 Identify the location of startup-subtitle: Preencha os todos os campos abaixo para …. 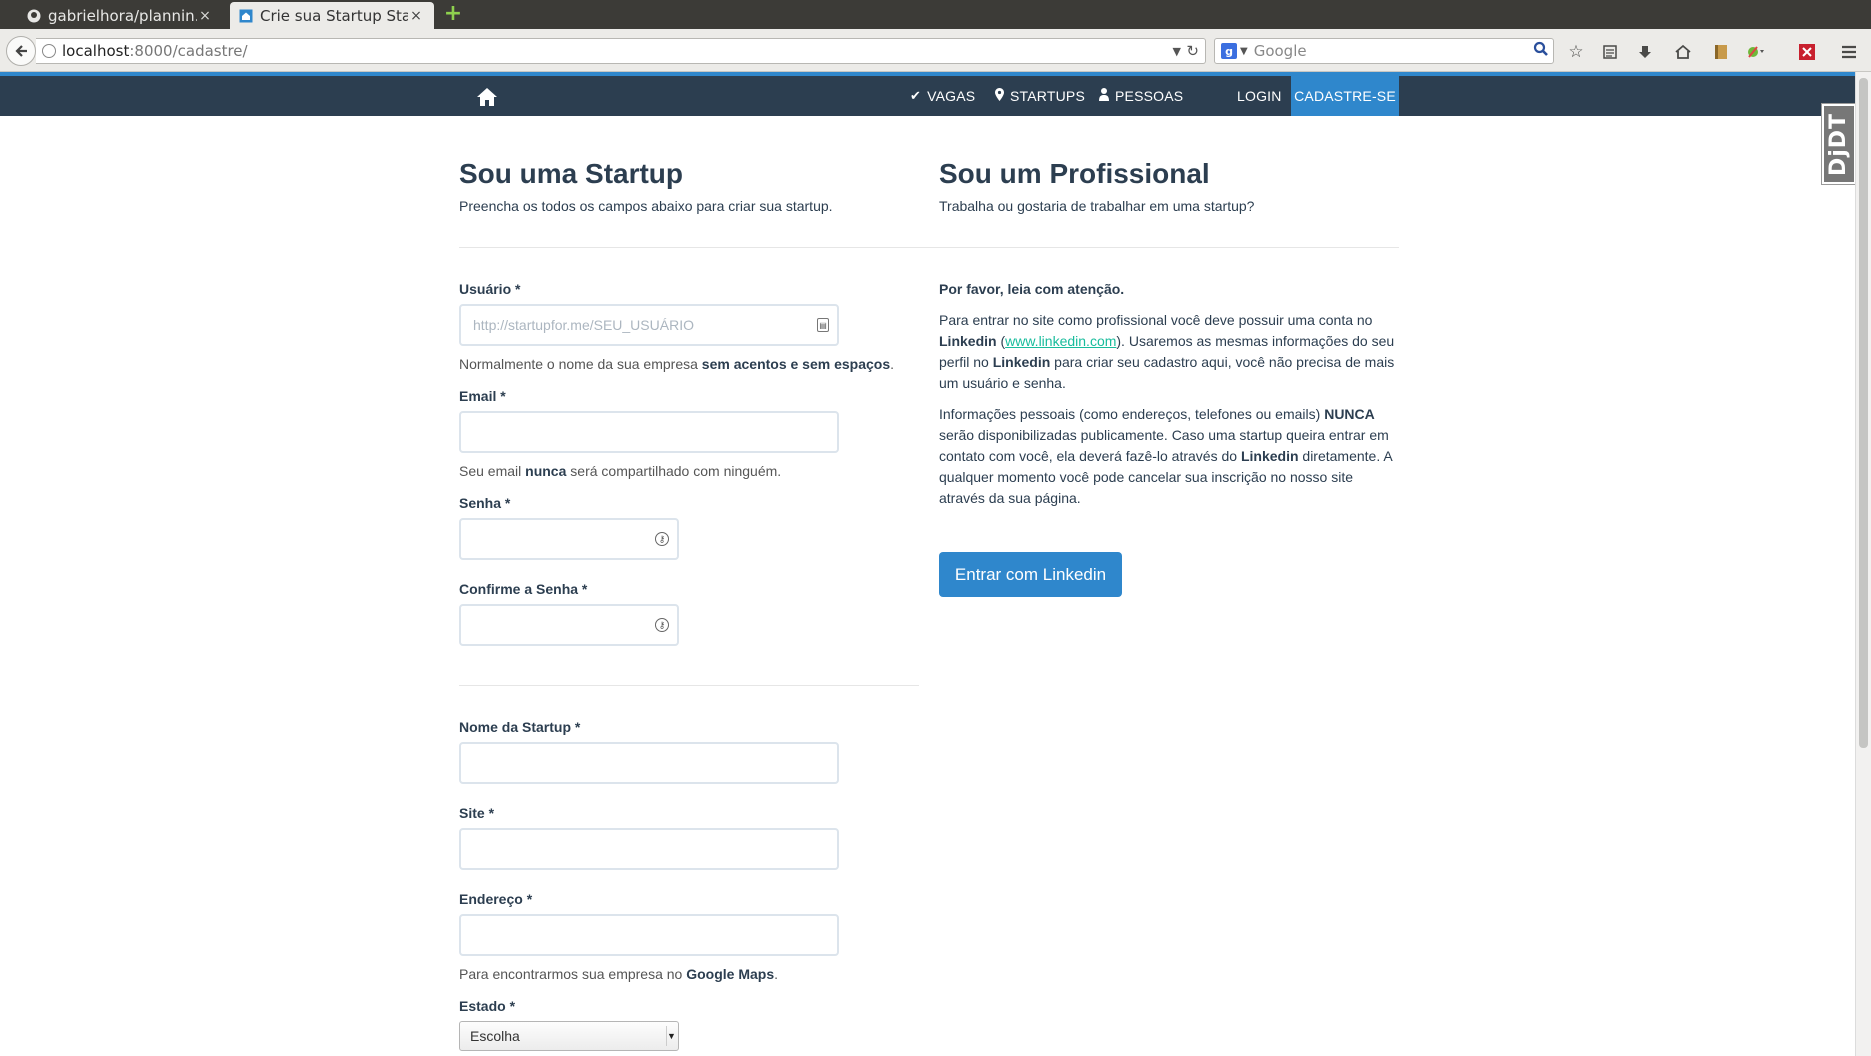
(646, 206).